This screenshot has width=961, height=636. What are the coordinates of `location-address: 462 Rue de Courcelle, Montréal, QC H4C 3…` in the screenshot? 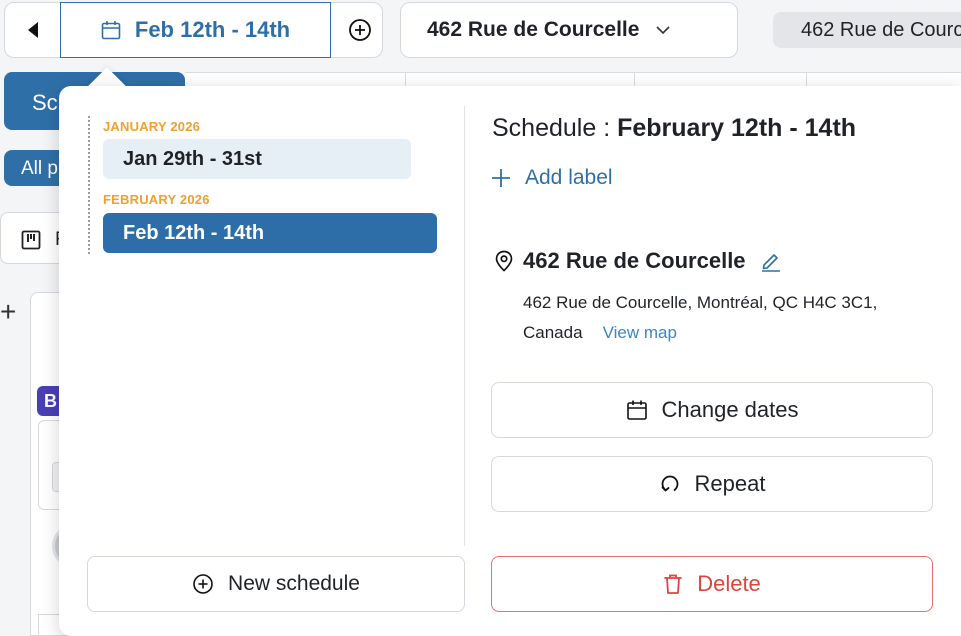 It's located at (720, 318).